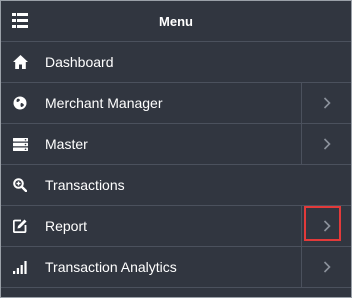 Image resolution: width=352 pixels, height=298 pixels. I want to click on server-icon, so click(20, 144).